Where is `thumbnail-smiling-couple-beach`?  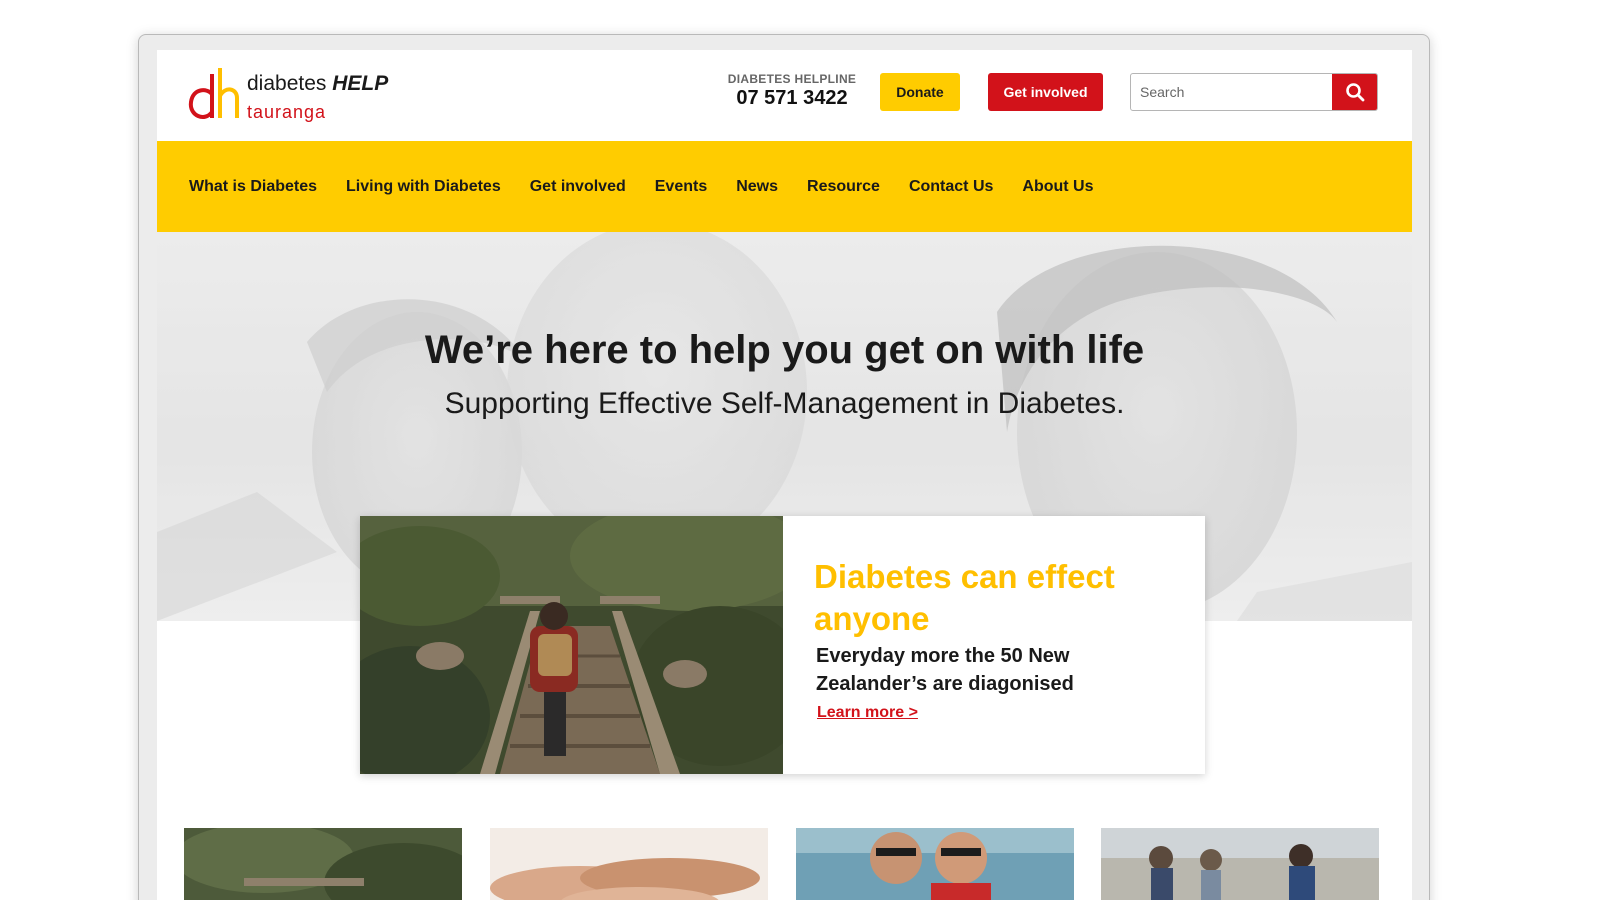 thumbnail-smiling-couple-beach is located at coordinates (935, 864).